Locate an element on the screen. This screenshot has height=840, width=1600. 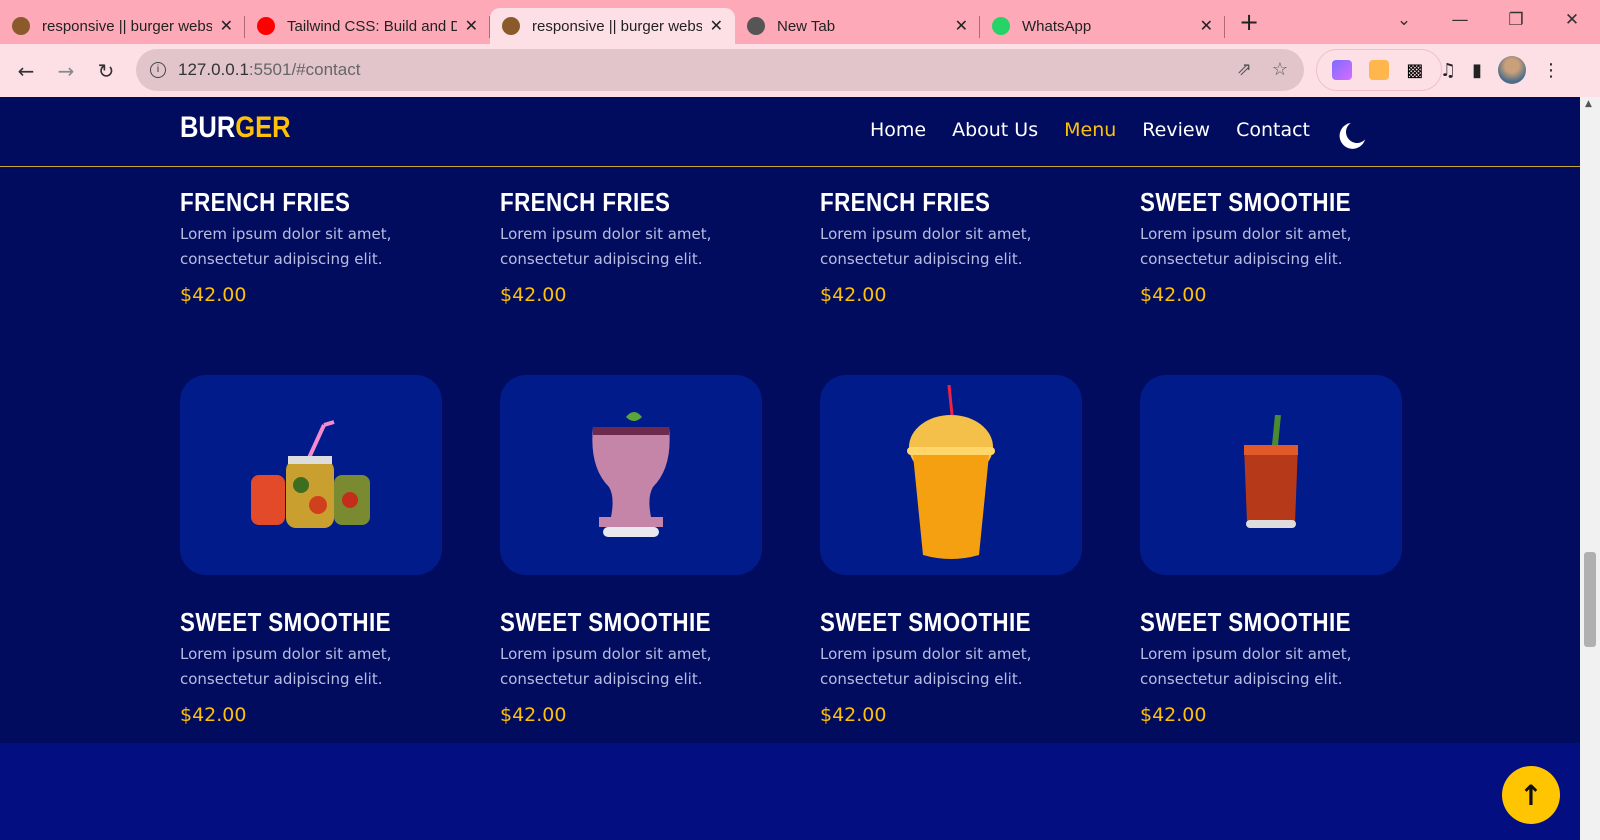
url-input: i 127.0.0.1:5501/#contact ⇗ ☆ is located at coordinates (720, 70).